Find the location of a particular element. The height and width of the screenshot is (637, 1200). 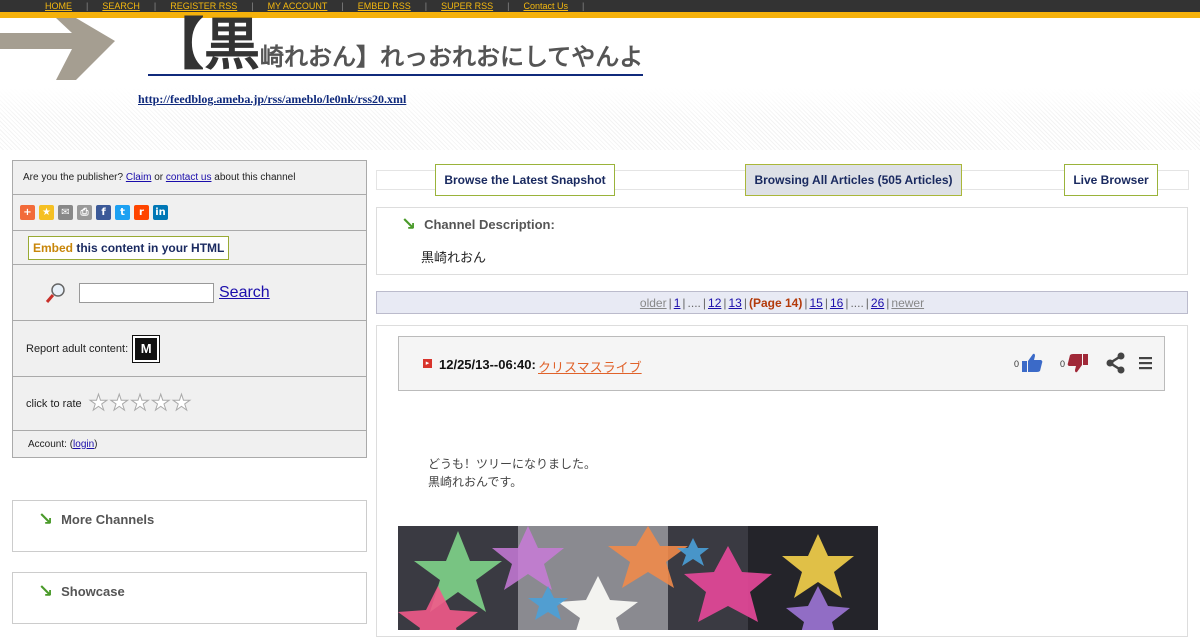

thumbs-up-icon is located at coordinates (1032, 363).